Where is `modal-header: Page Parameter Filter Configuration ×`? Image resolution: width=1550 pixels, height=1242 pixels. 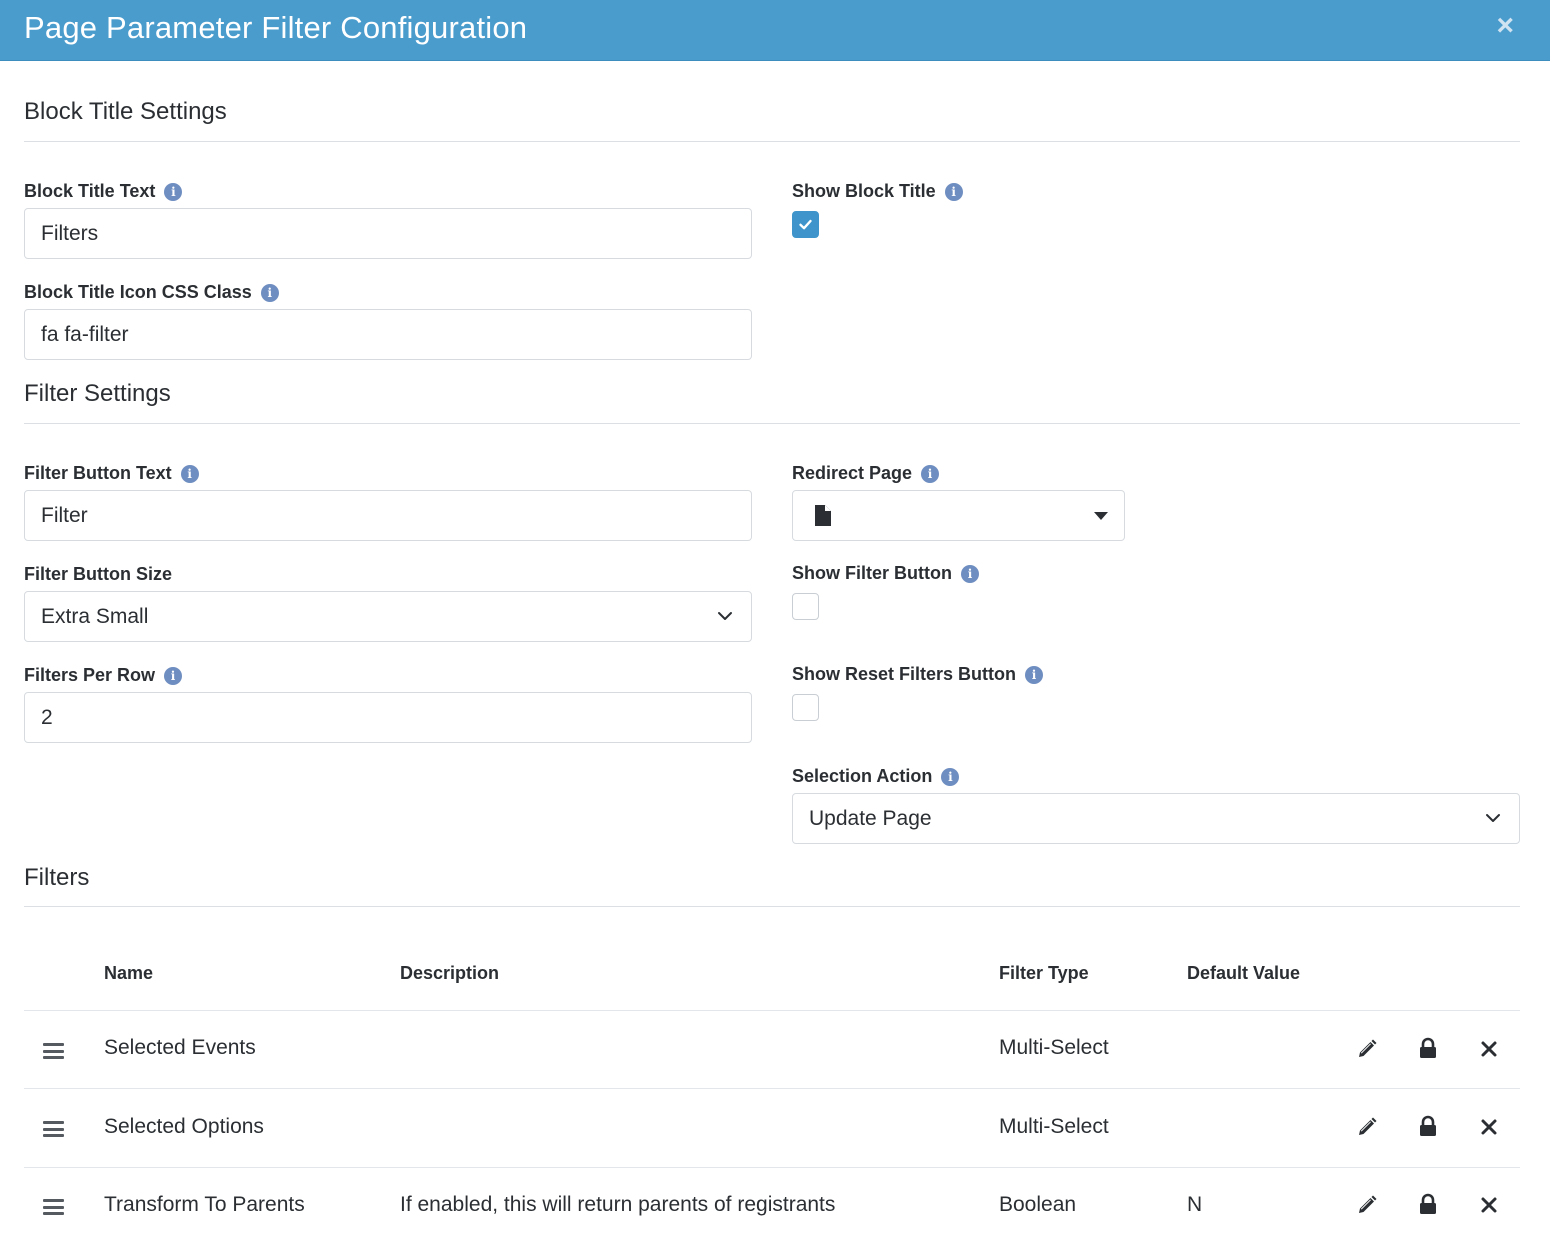 modal-header: Page Parameter Filter Configuration × is located at coordinates (775, 30).